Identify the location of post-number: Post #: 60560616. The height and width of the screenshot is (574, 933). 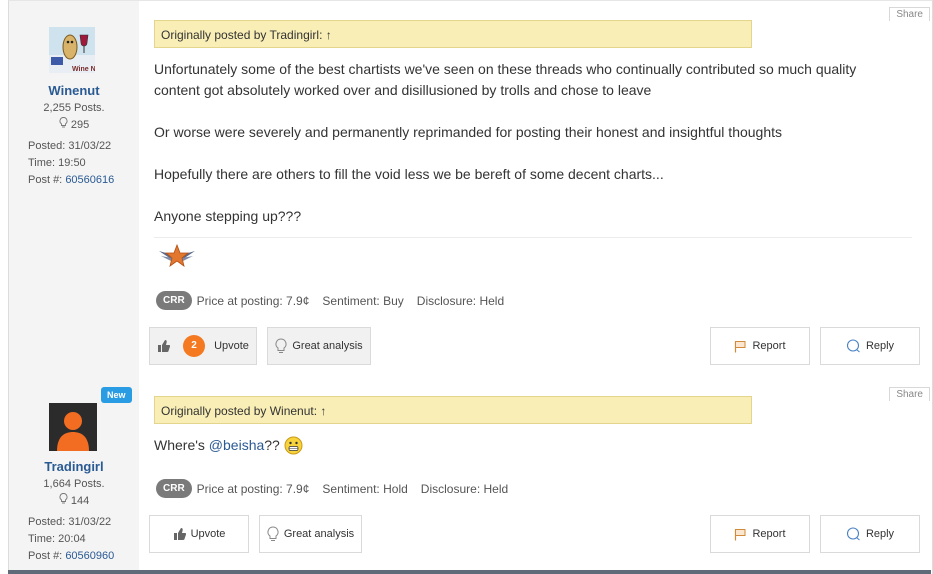
(71, 180).